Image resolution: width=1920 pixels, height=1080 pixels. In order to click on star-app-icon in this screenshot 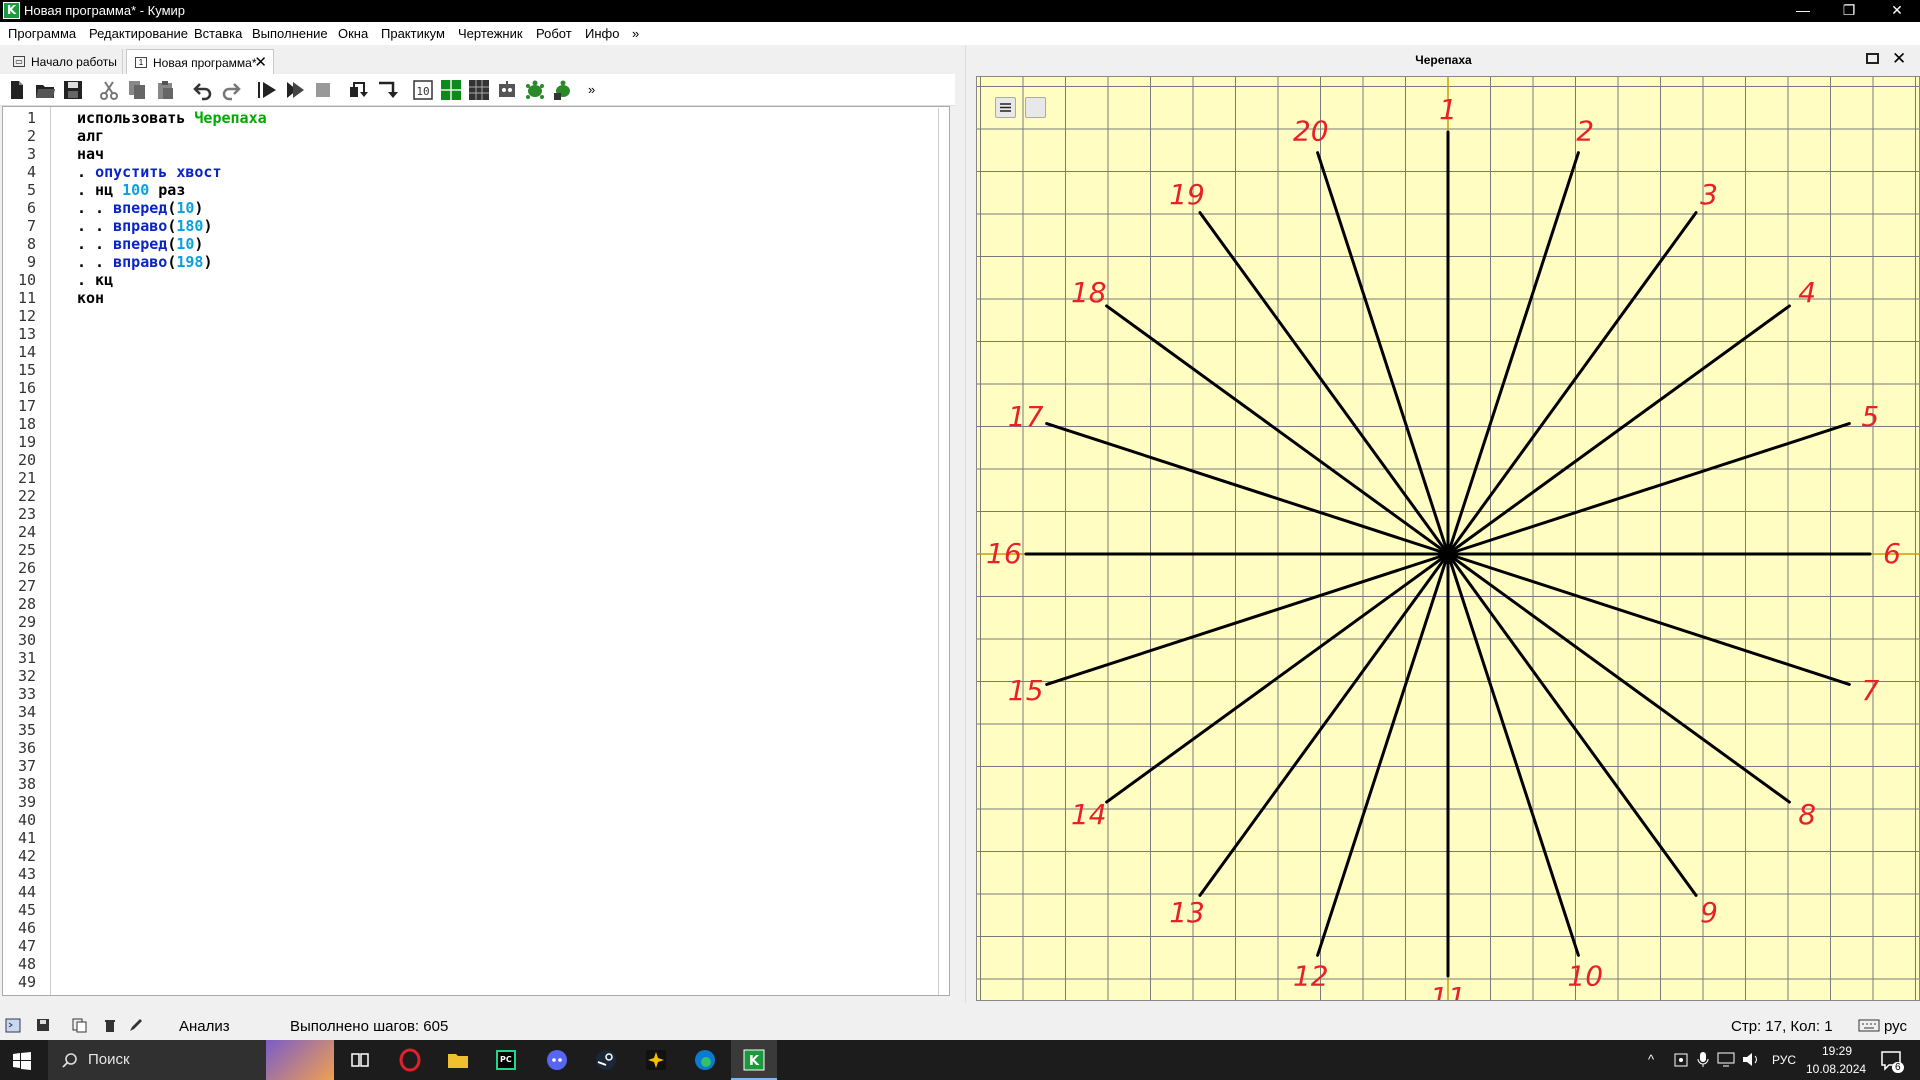, I will do `click(656, 1060)`.